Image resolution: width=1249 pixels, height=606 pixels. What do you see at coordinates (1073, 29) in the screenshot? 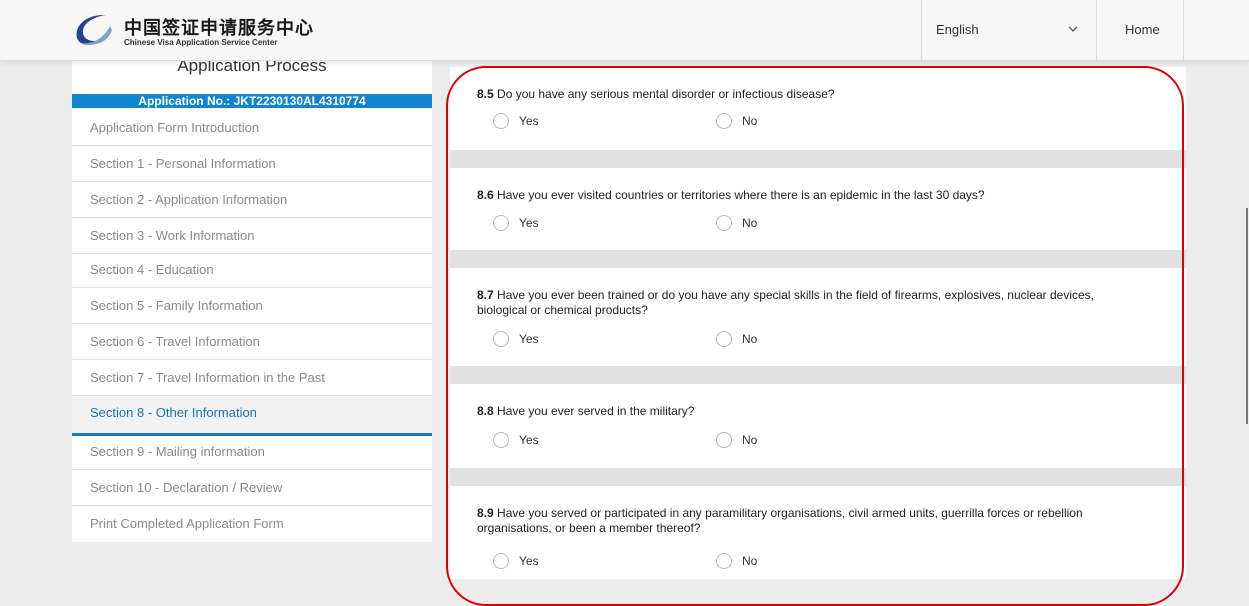
I see `chevron-down-icon` at bounding box center [1073, 29].